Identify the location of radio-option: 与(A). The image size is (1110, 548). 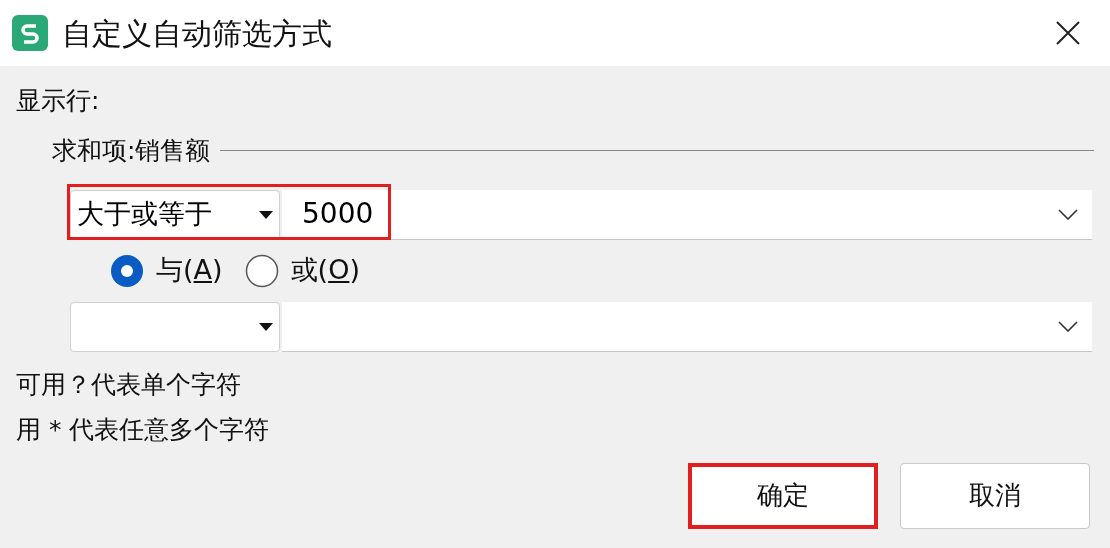
(166, 270).